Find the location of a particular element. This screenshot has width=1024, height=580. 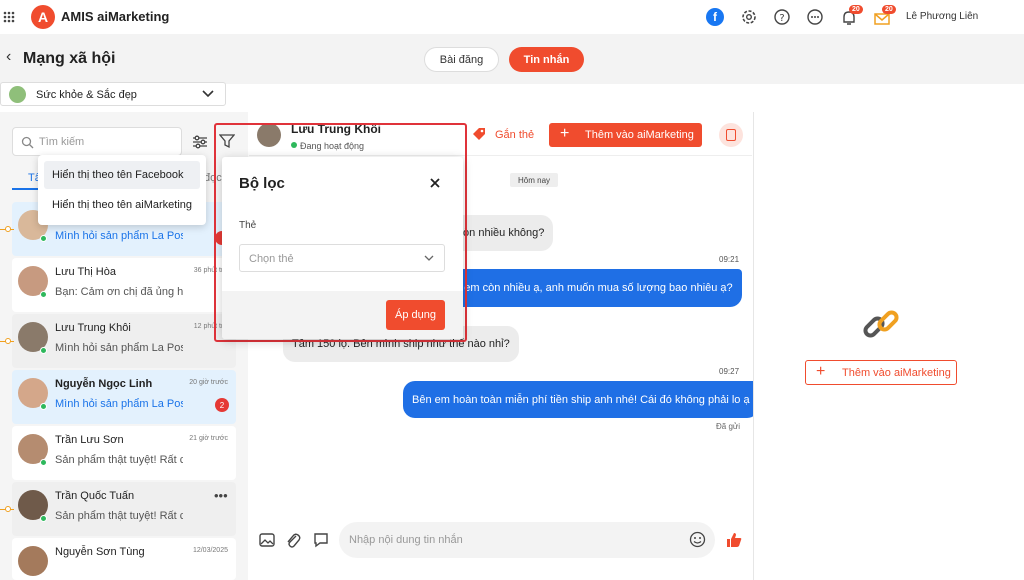

sliders-icon is located at coordinates (200, 142).